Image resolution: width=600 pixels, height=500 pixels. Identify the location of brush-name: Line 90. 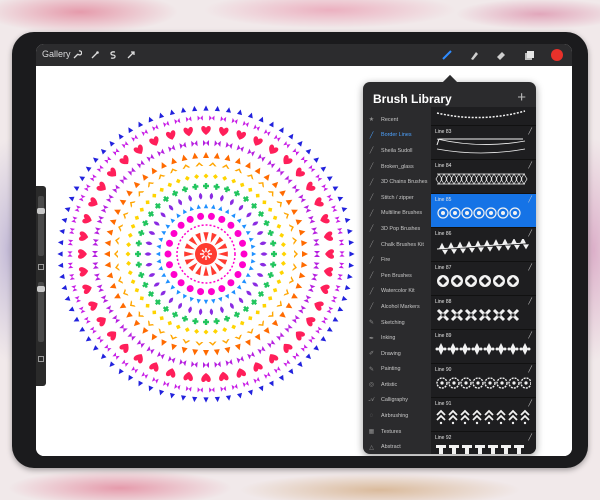
(443, 370).